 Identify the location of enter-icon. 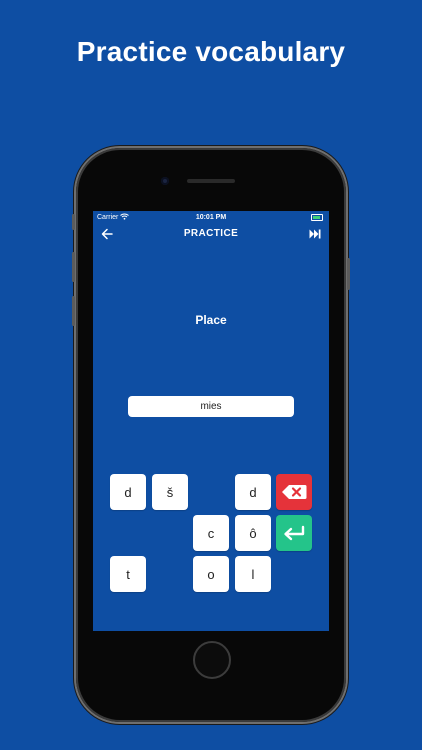
(294, 533).